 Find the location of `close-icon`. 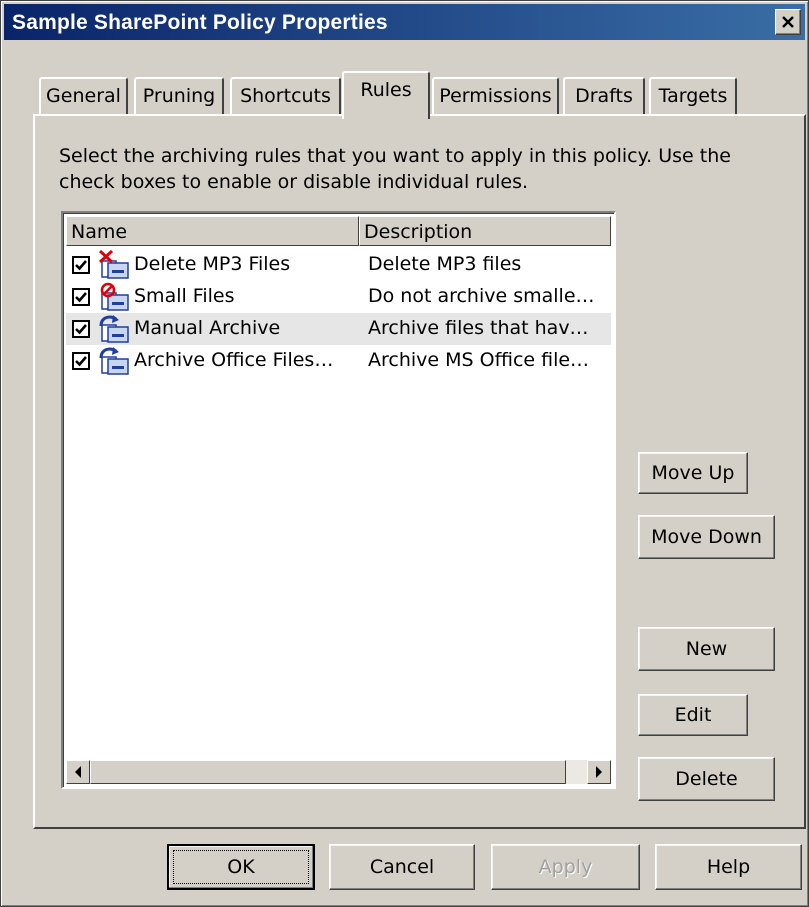

close-icon is located at coordinates (788, 22).